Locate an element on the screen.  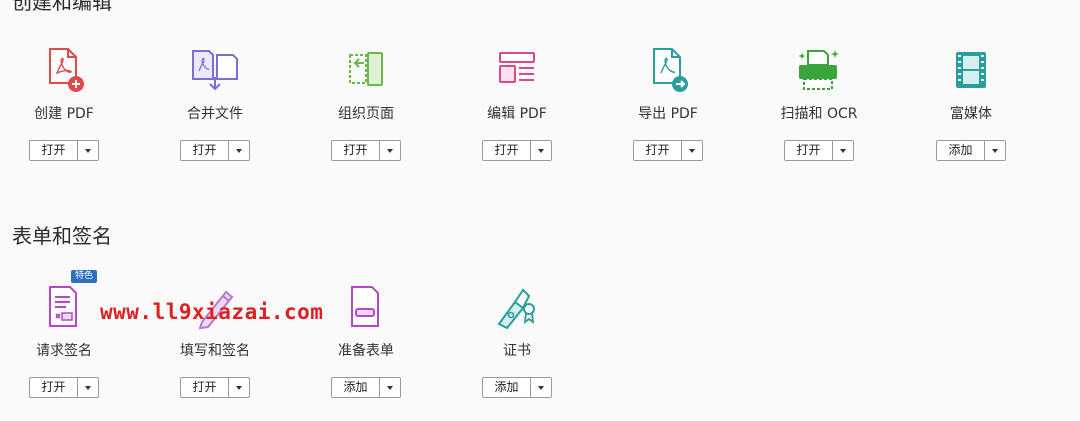
tool-edit-pdf: 编辑 PDF 打开 is located at coordinates (517, 103).